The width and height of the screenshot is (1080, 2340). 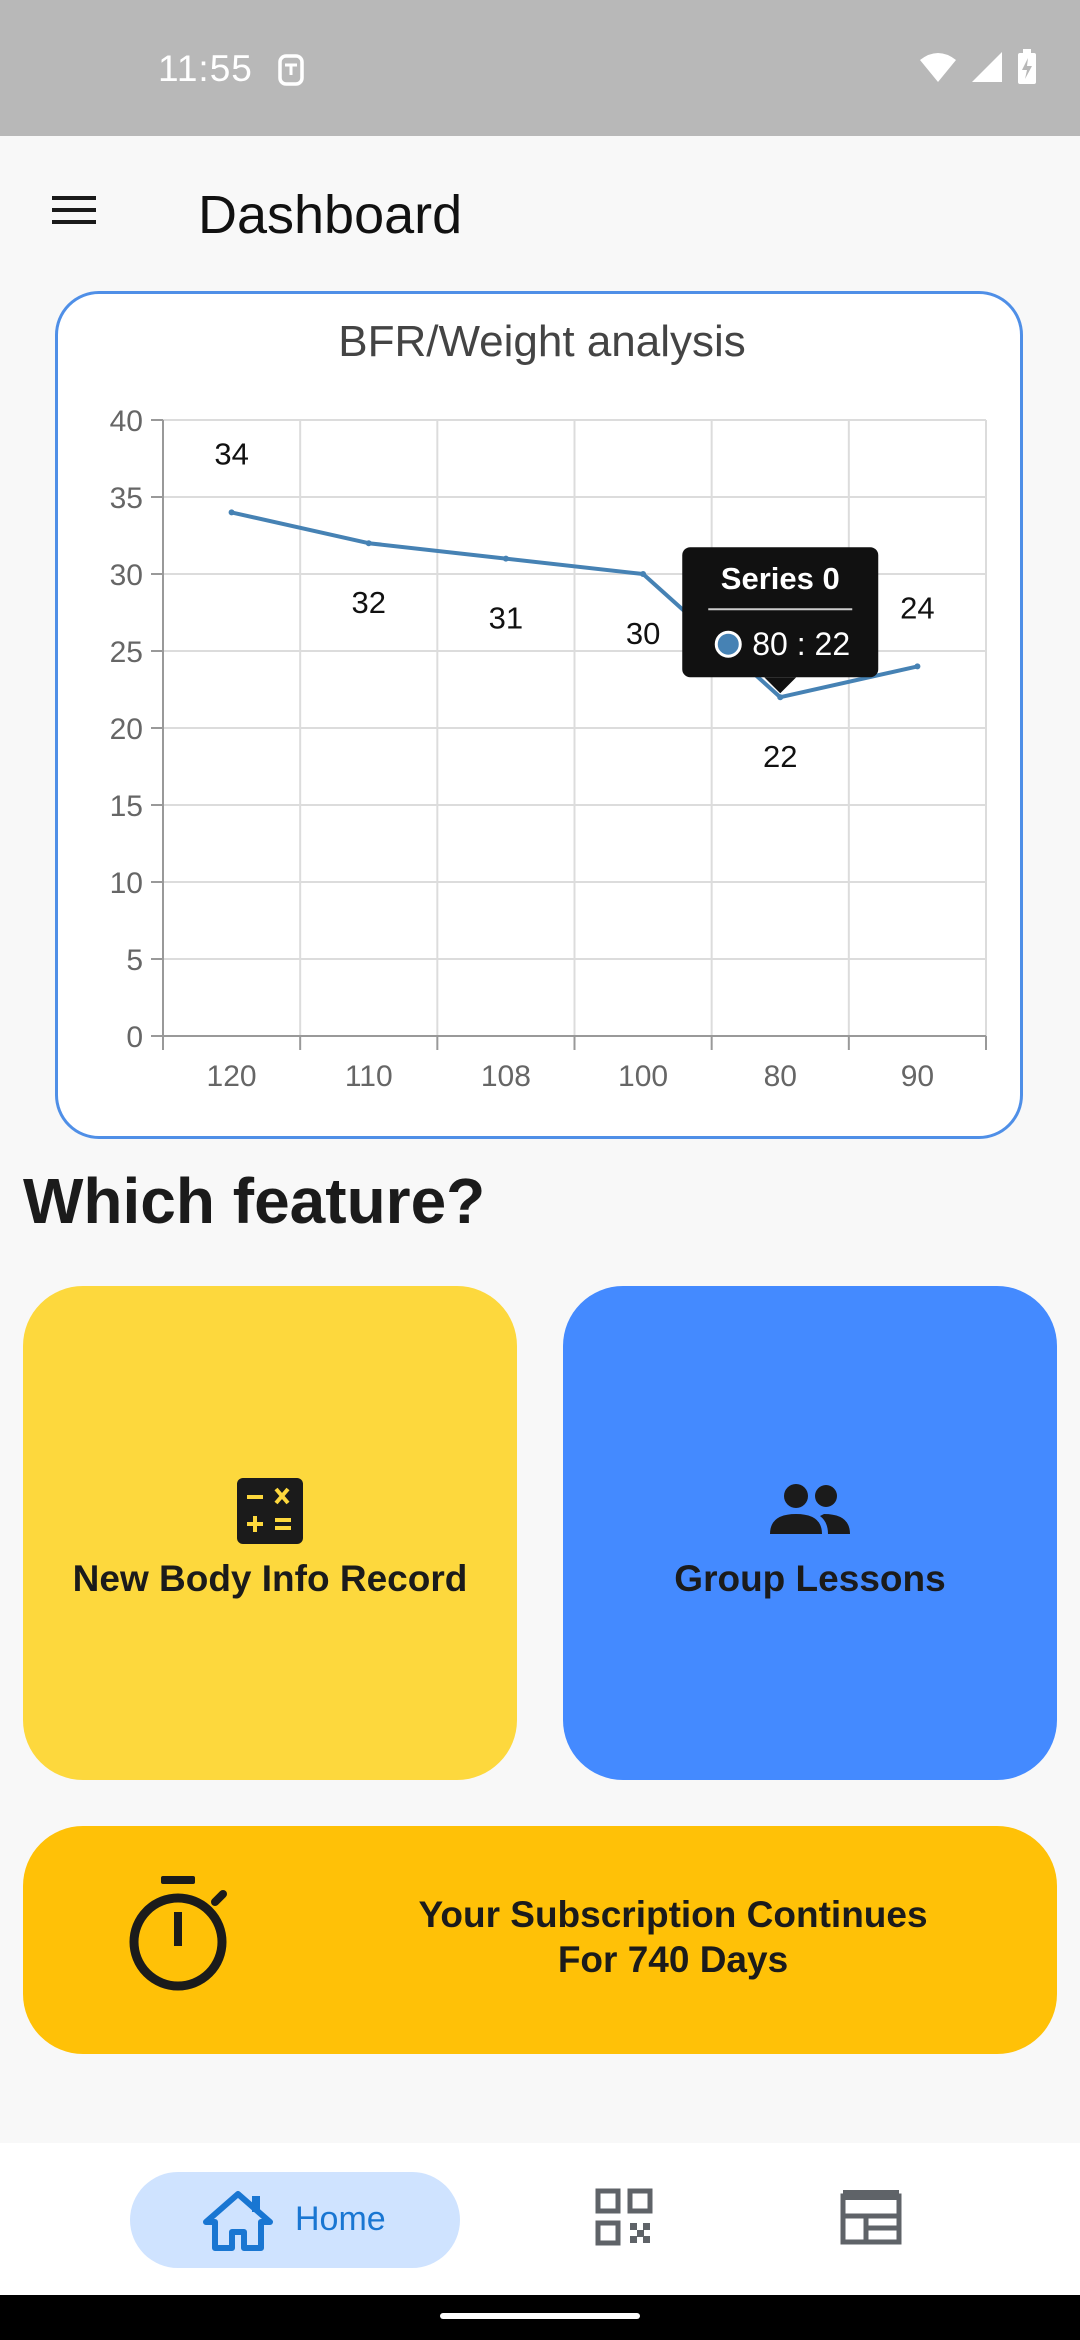 What do you see at coordinates (291, 70) in the screenshot?
I see `notification-icon` at bounding box center [291, 70].